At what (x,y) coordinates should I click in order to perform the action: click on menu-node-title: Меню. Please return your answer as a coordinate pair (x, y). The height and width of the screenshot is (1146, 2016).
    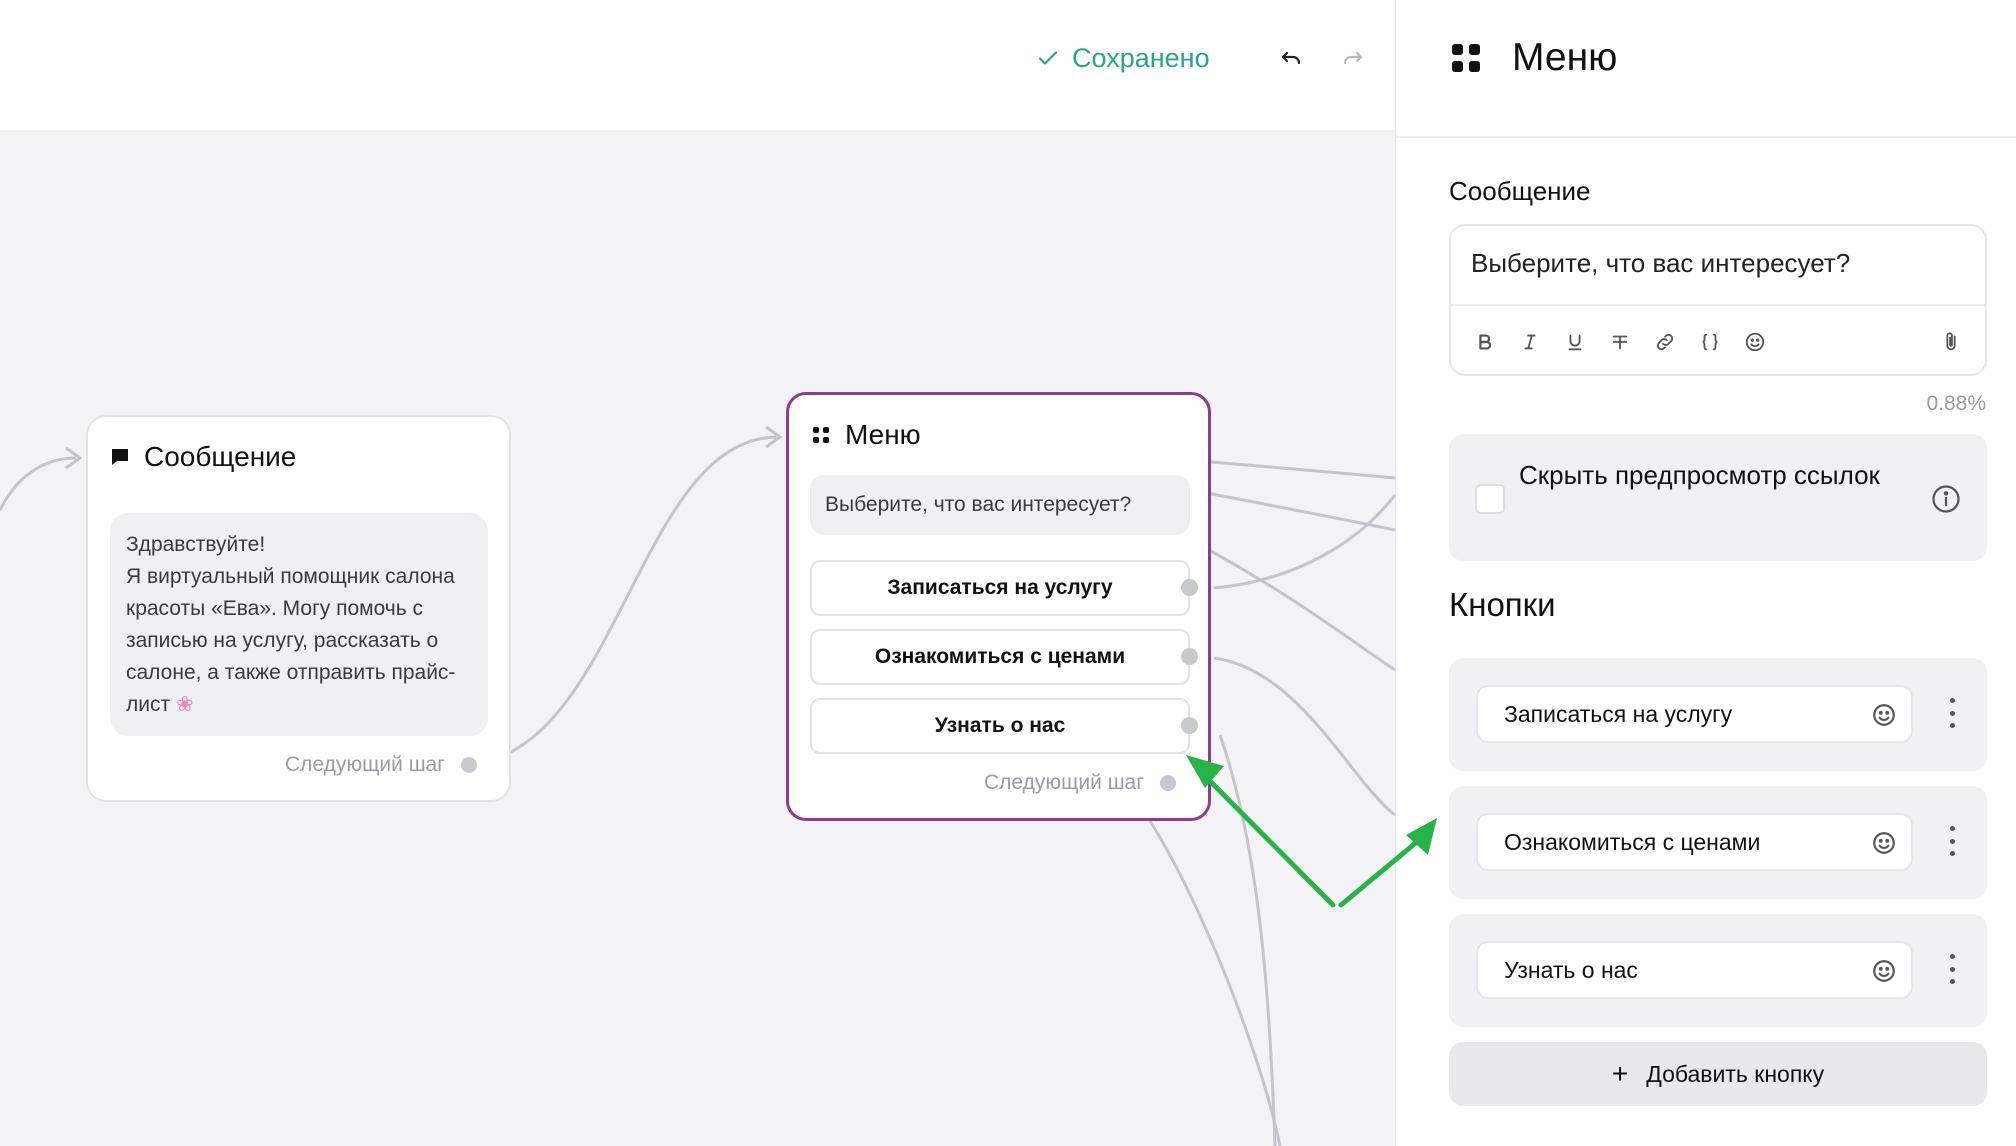
    Looking at the image, I should click on (883, 434).